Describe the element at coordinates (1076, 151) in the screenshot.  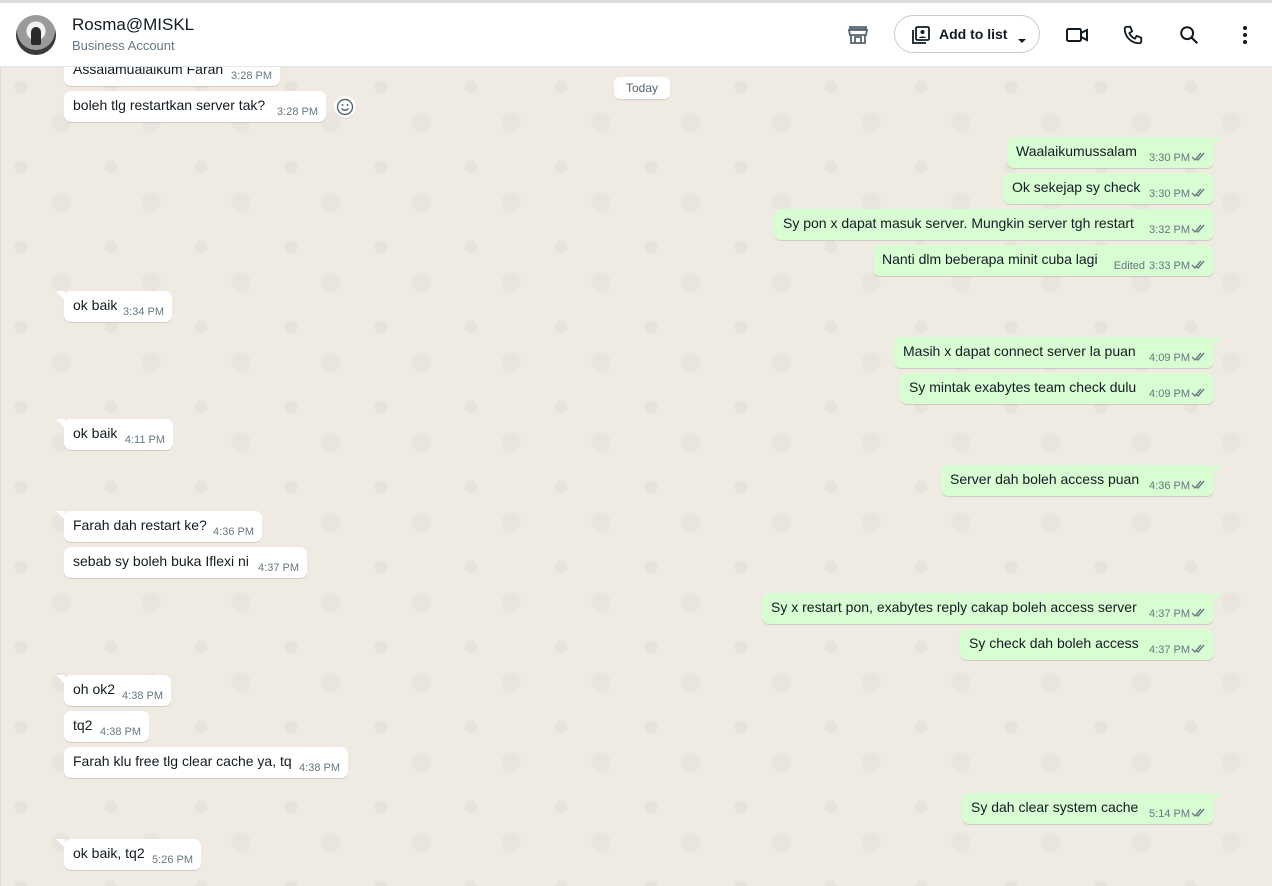
I see `message-text: Waalaikumussalam` at that location.